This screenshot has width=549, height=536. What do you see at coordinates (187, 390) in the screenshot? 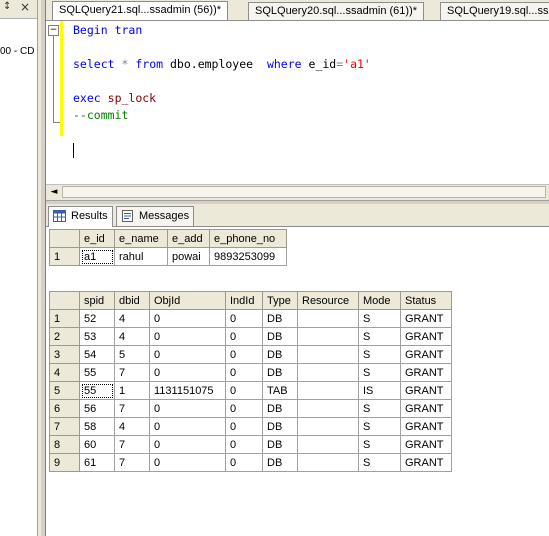
I see `table-cell: 1131151075` at bounding box center [187, 390].